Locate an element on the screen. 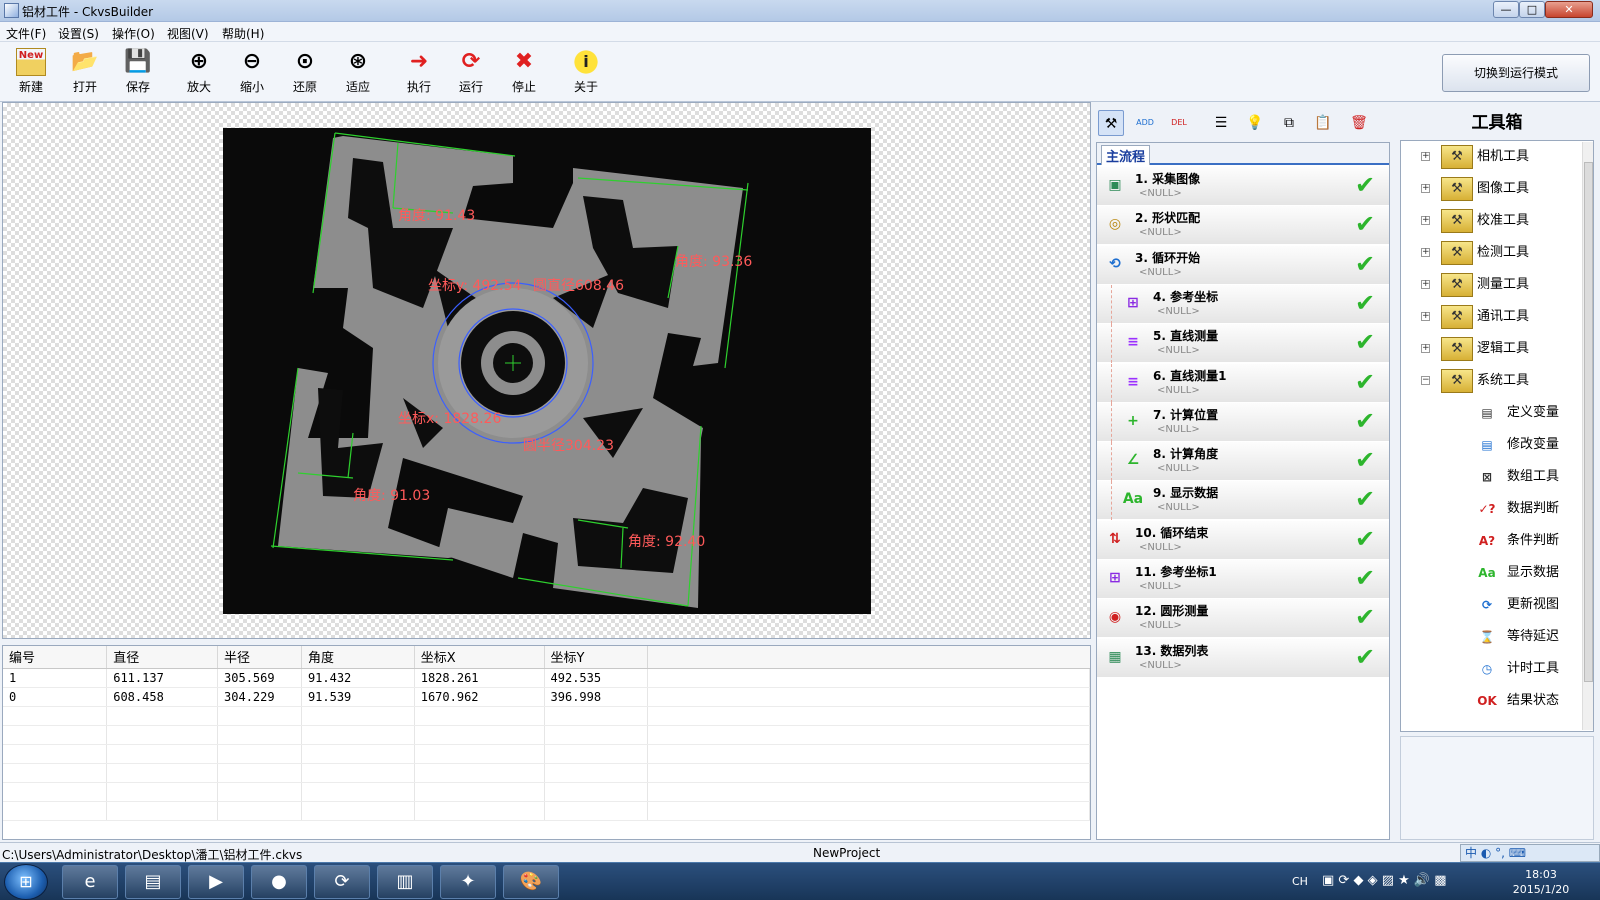  open-button: 📂 打开 is located at coordinates (85, 73).